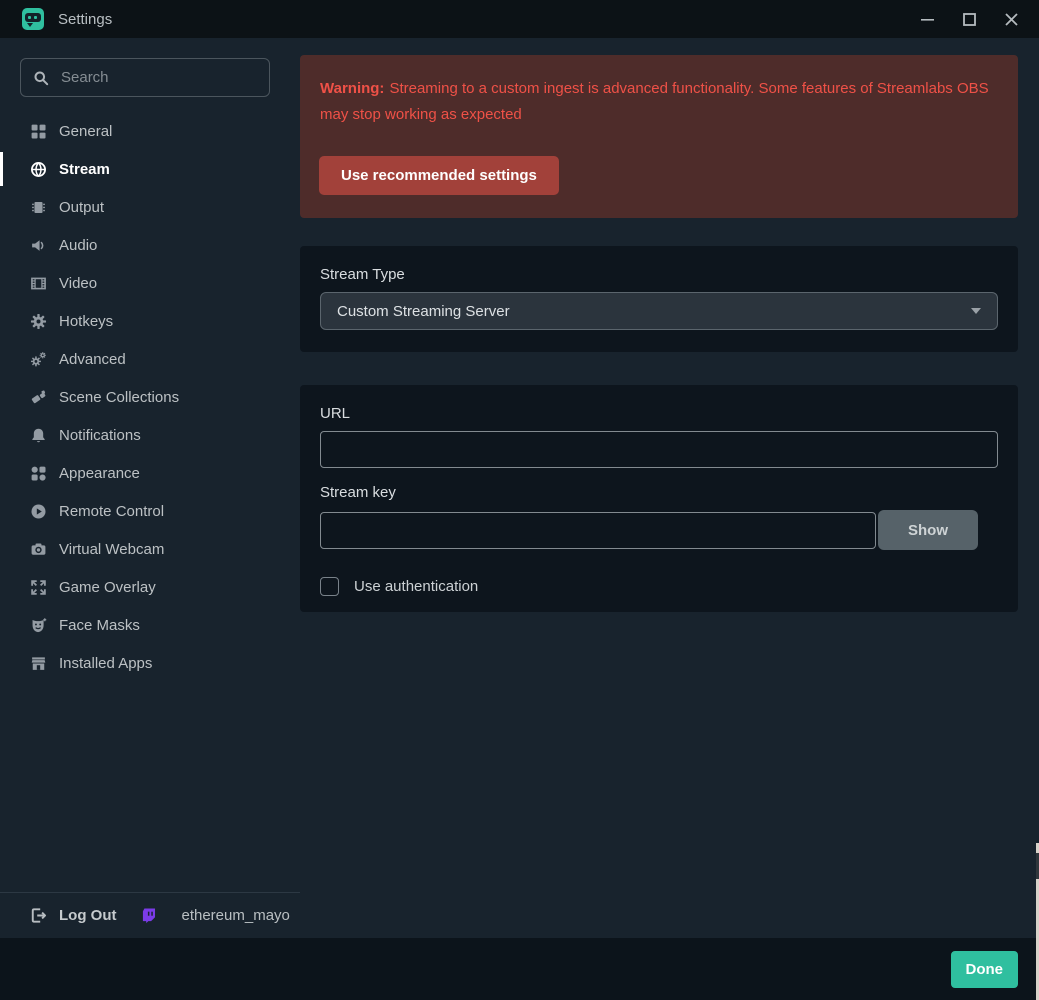  What do you see at coordinates (150, 625) in the screenshot?
I see `sidebar-item-face-masks: Face Masks` at bounding box center [150, 625].